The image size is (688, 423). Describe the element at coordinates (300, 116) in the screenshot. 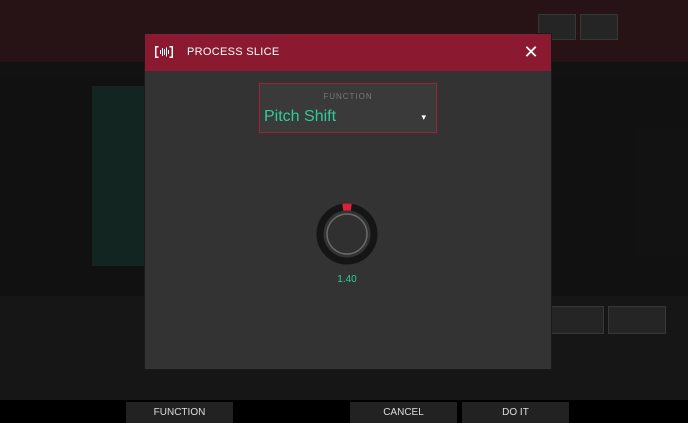

I see `function-select-value: Pitch Shift` at that location.